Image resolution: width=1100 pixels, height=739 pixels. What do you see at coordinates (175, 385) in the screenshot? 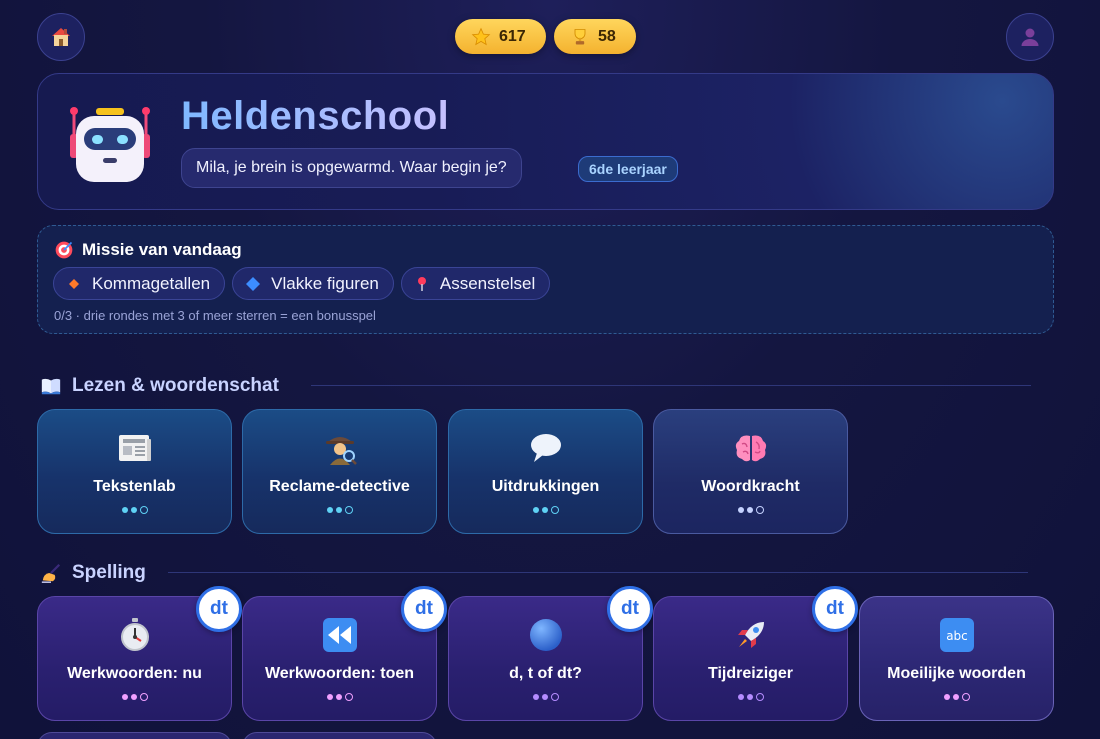
I see `section-title: Lezen & woordenschat` at bounding box center [175, 385].